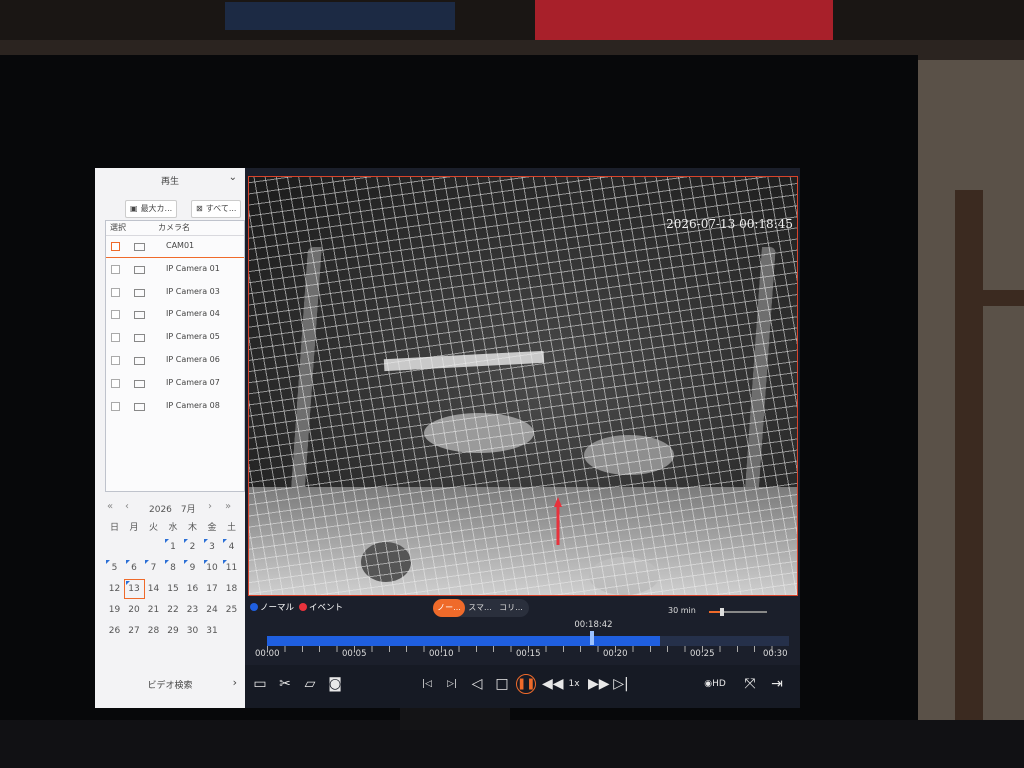 Image resolution: width=1024 pixels, height=768 pixels. Describe the element at coordinates (321, 607) in the screenshot. I see `legend-event: イベント` at that location.